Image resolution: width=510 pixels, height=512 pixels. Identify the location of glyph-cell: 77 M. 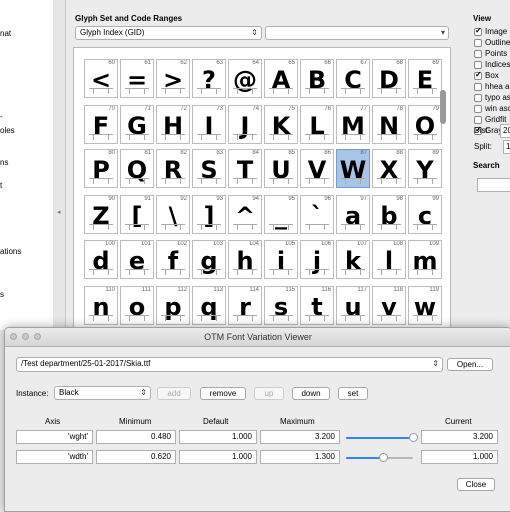
(353, 124).